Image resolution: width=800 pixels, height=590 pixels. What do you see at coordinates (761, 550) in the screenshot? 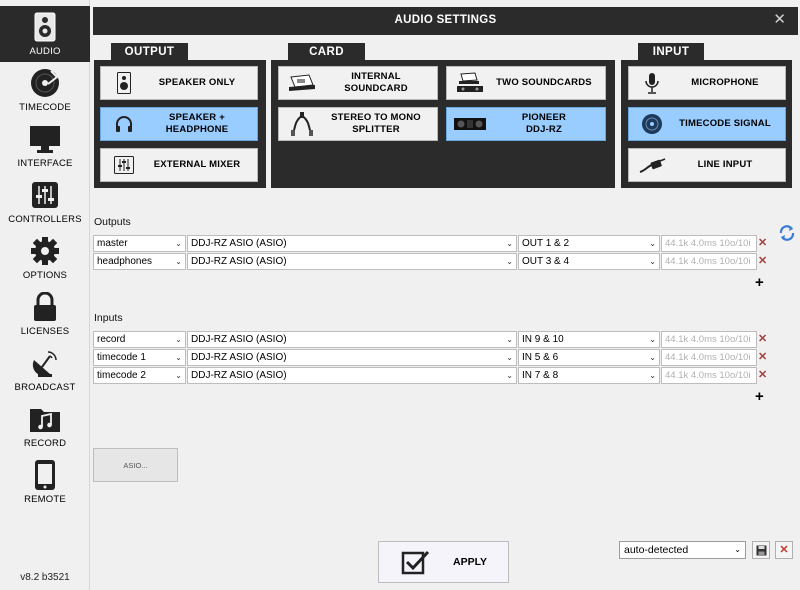
I see `save-preset-button` at bounding box center [761, 550].